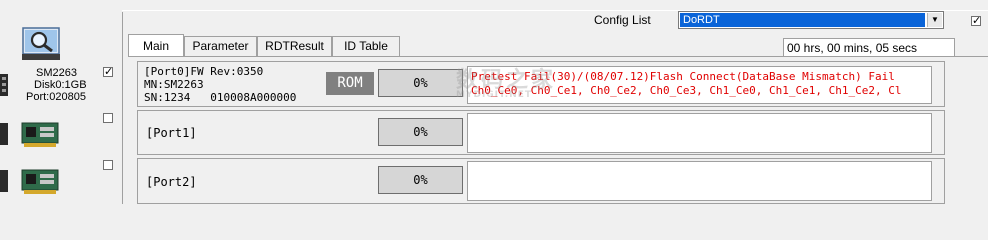  What do you see at coordinates (122, 108) in the screenshot?
I see `sidebar-divider` at bounding box center [122, 108].